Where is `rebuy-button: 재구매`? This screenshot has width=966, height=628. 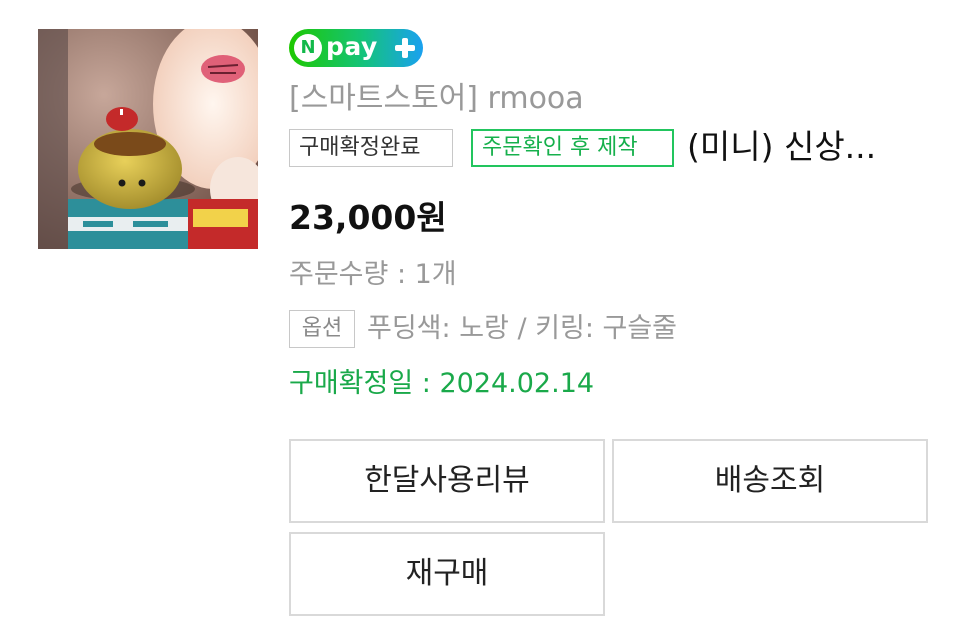 rebuy-button: 재구매 is located at coordinates (447, 574).